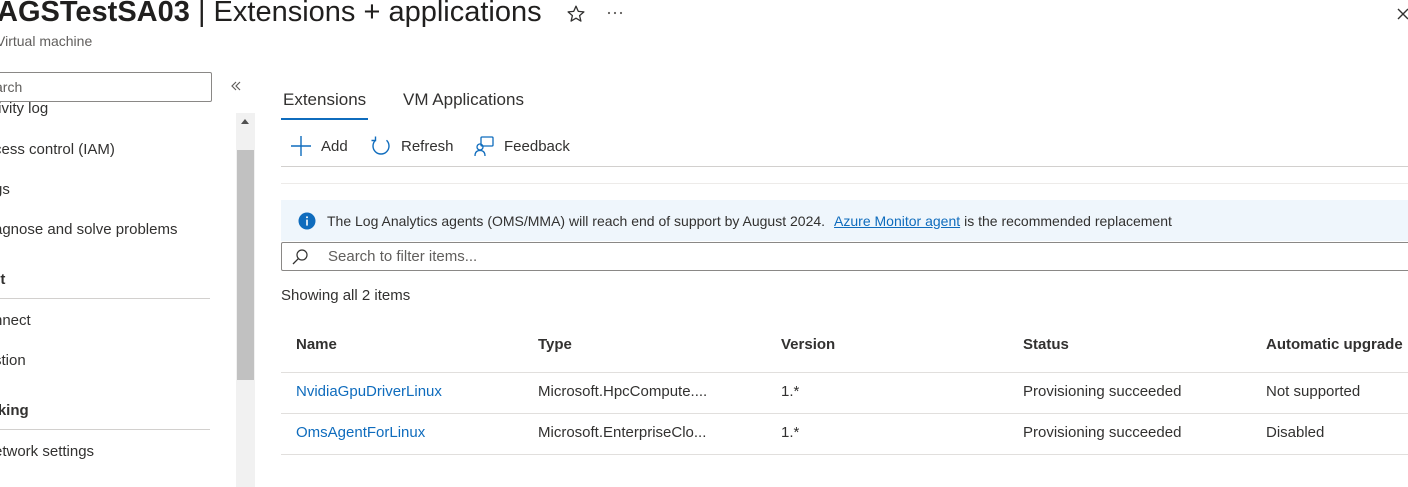  I want to click on add-button-label: Add, so click(334, 146).